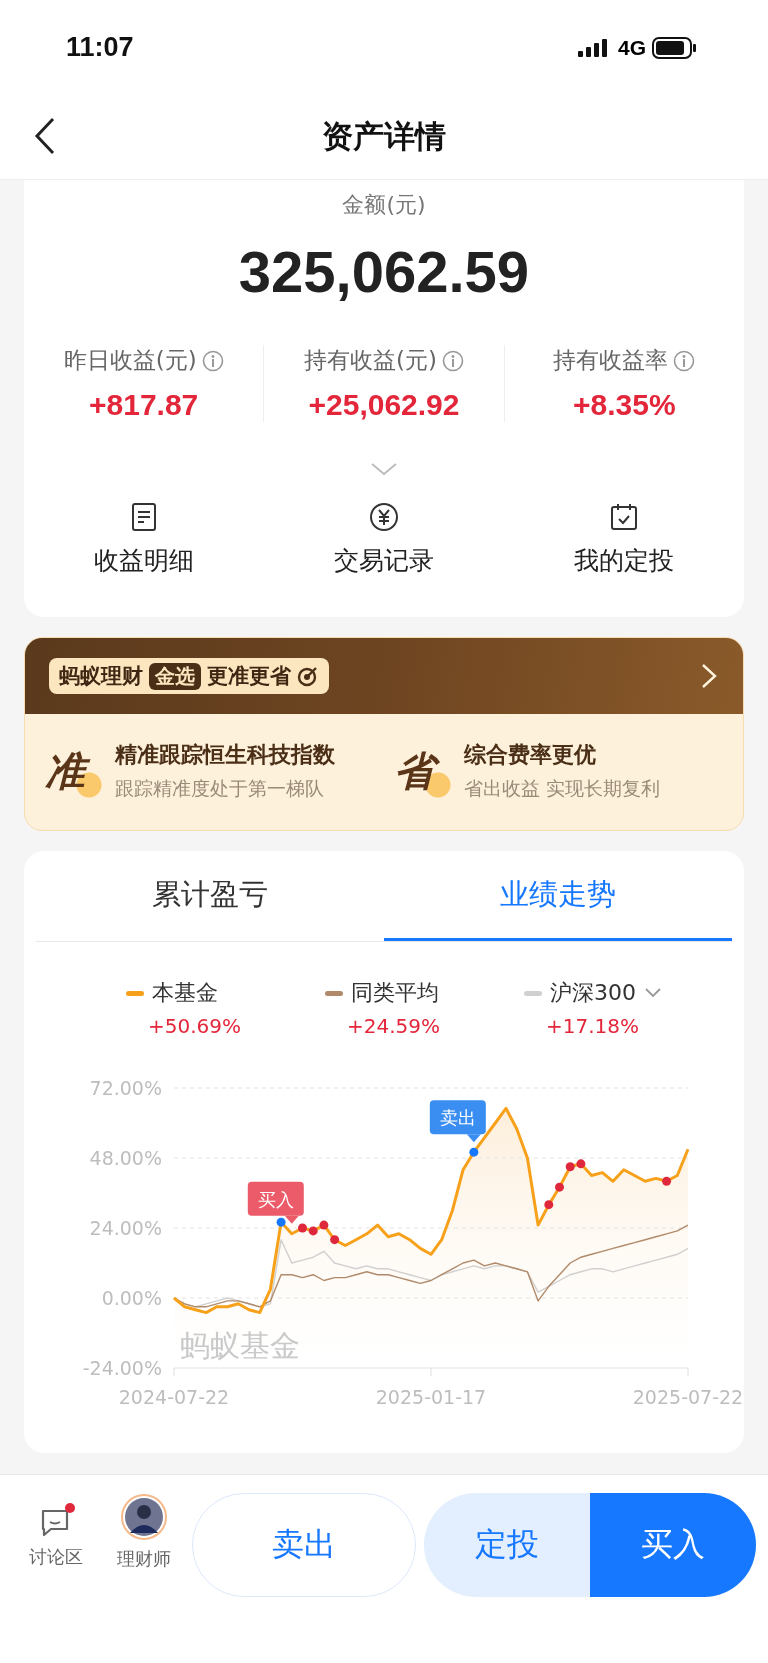 The height and width of the screenshot is (1663, 768). Describe the element at coordinates (125, 1228) in the screenshot. I see `y-axis-label: 24.00%` at that location.